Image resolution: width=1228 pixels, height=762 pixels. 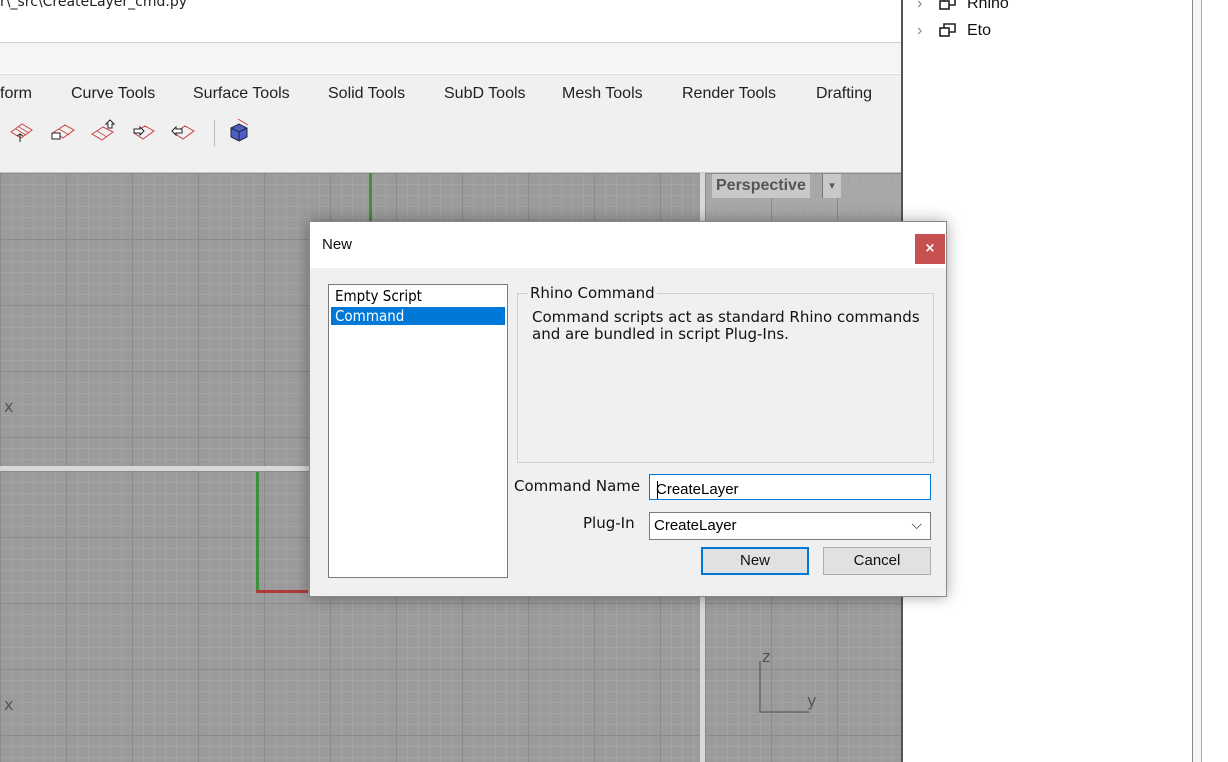 I want to click on tab-mesh-tools: Mesh Tools, so click(x=602, y=94).